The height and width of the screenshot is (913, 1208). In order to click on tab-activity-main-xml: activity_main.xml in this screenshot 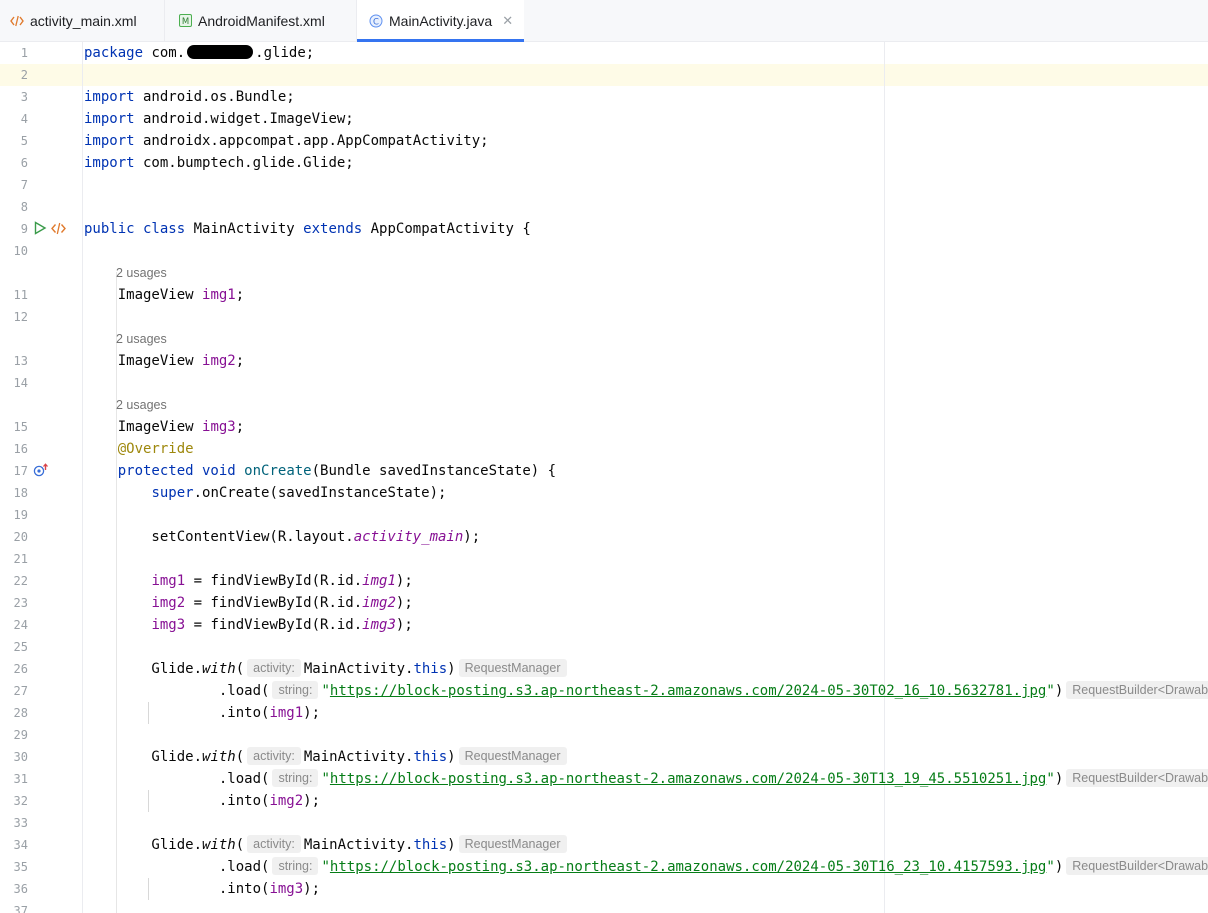, I will do `click(82, 20)`.